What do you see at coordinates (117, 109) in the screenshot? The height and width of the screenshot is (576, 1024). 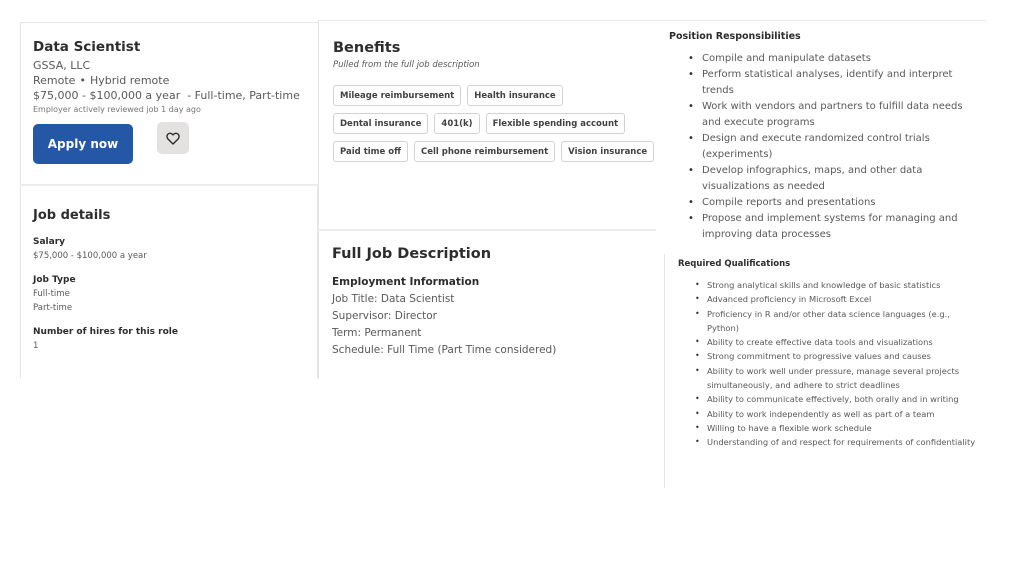 I see `reviewed-note: Employer actively reviewed job 1 day ago` at bounding box center [117, 109].